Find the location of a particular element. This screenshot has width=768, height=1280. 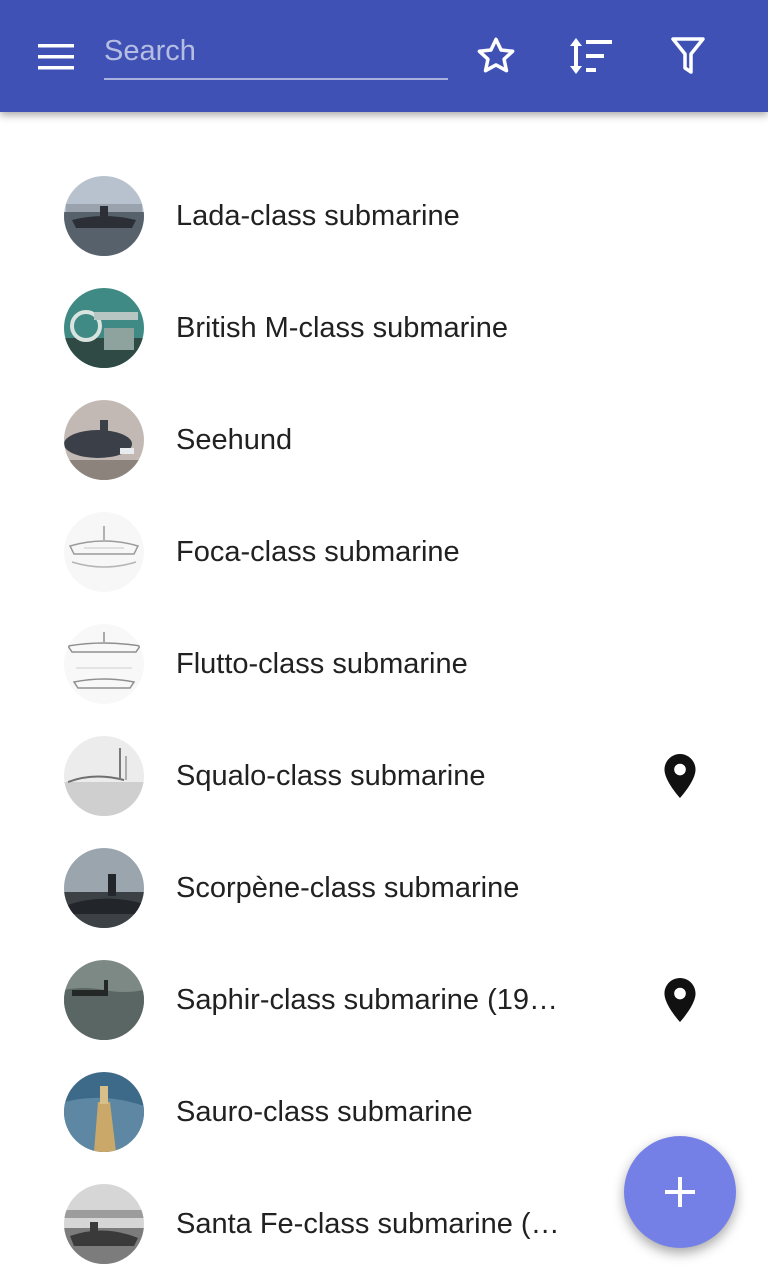

favorites-button is located at coordinates (496, 56).